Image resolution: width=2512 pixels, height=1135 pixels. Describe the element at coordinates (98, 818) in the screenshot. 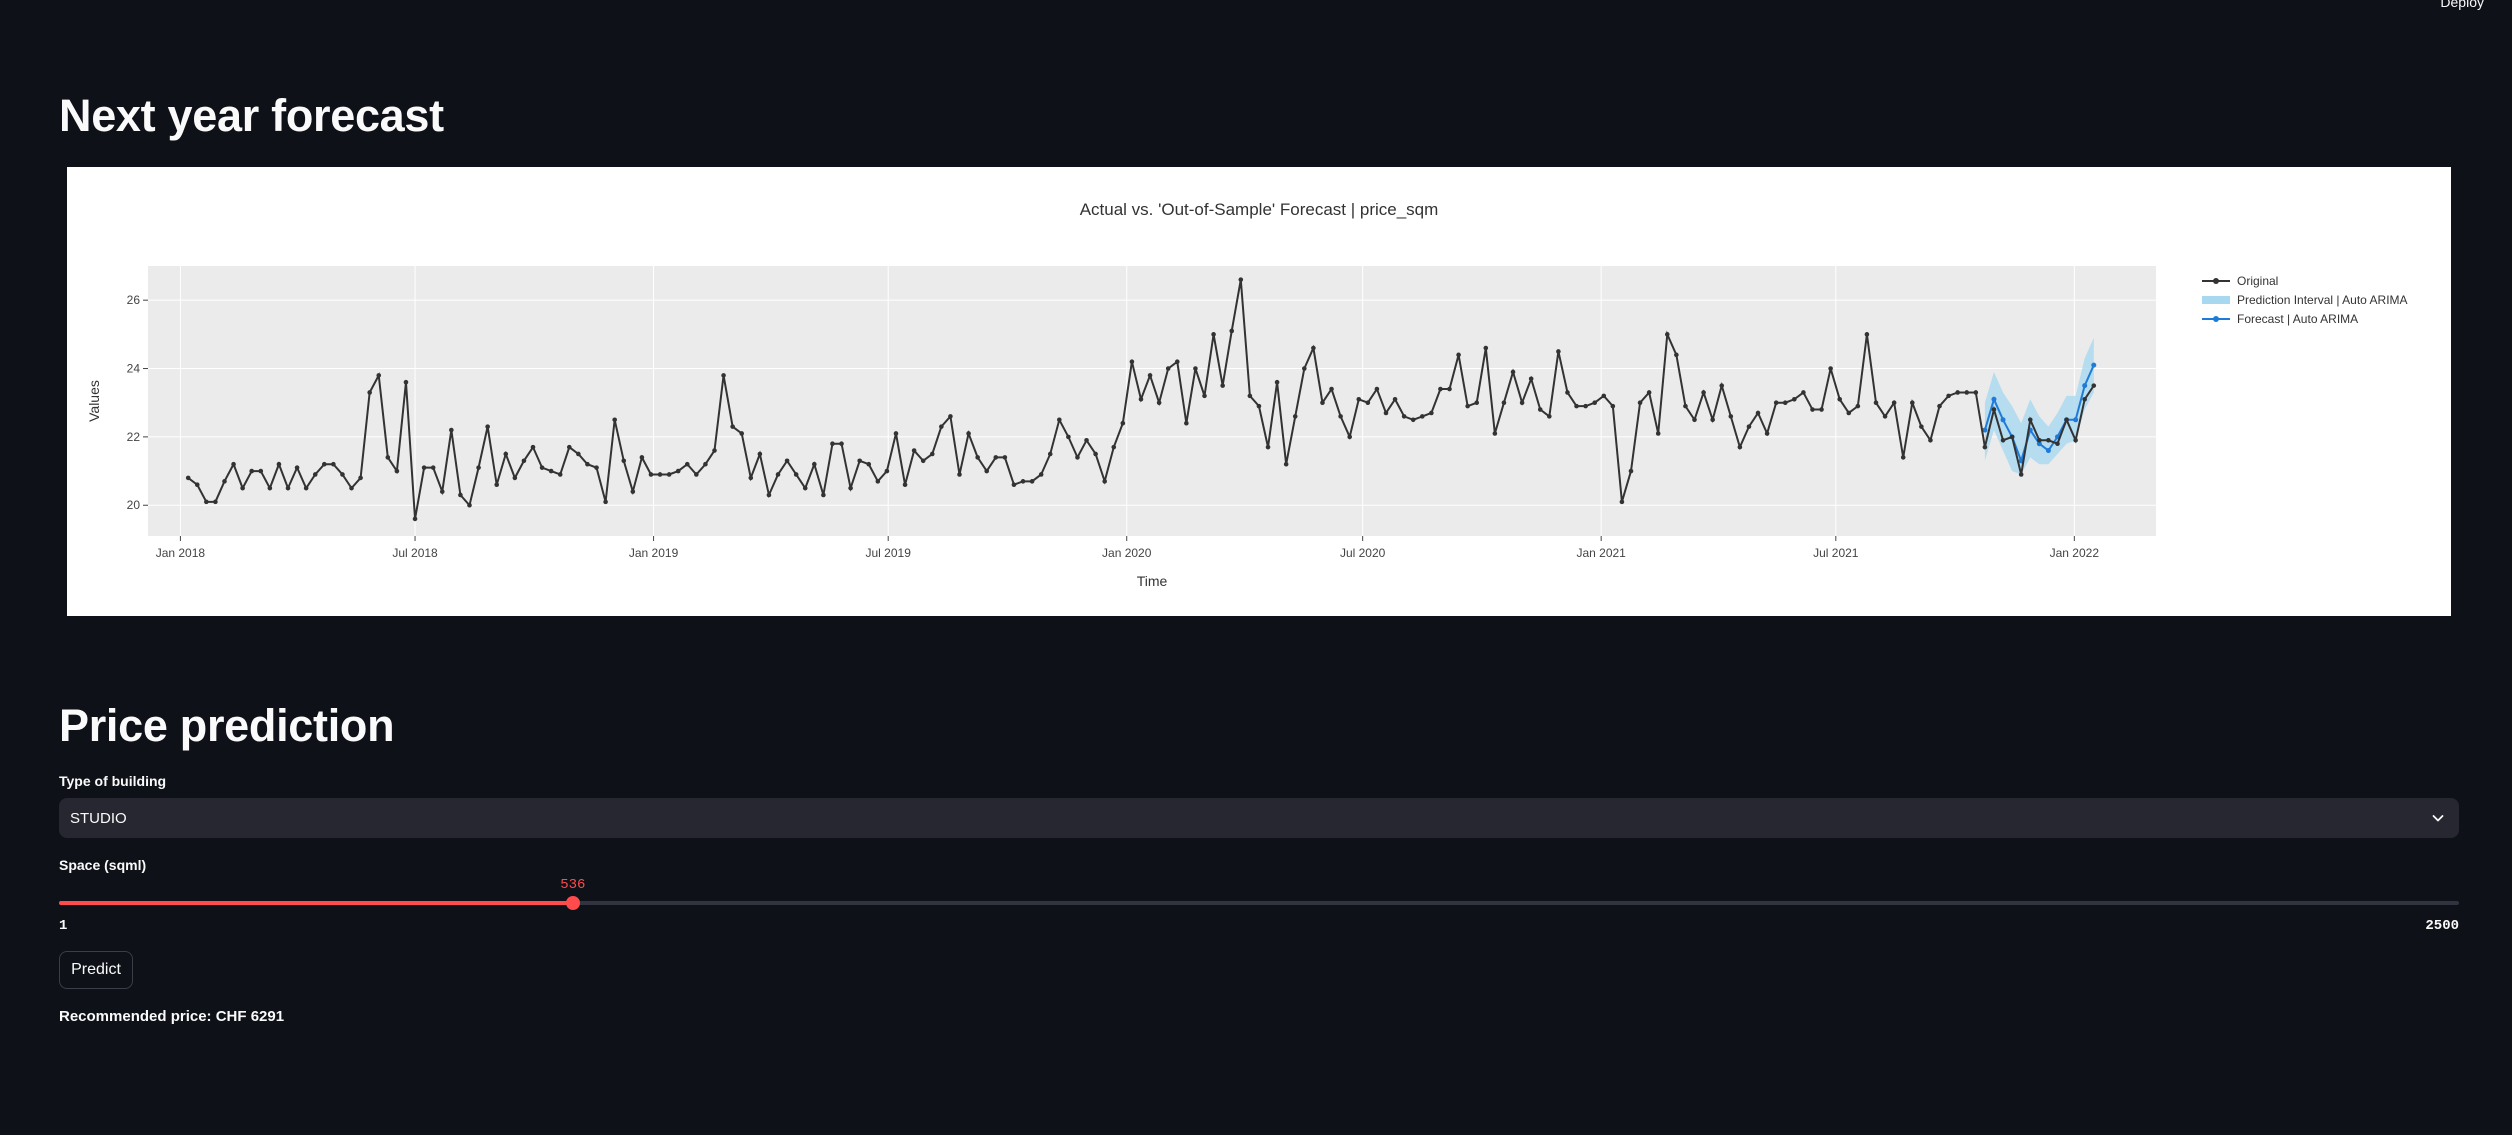

I see `building-type-value: STUDIO` at that location.